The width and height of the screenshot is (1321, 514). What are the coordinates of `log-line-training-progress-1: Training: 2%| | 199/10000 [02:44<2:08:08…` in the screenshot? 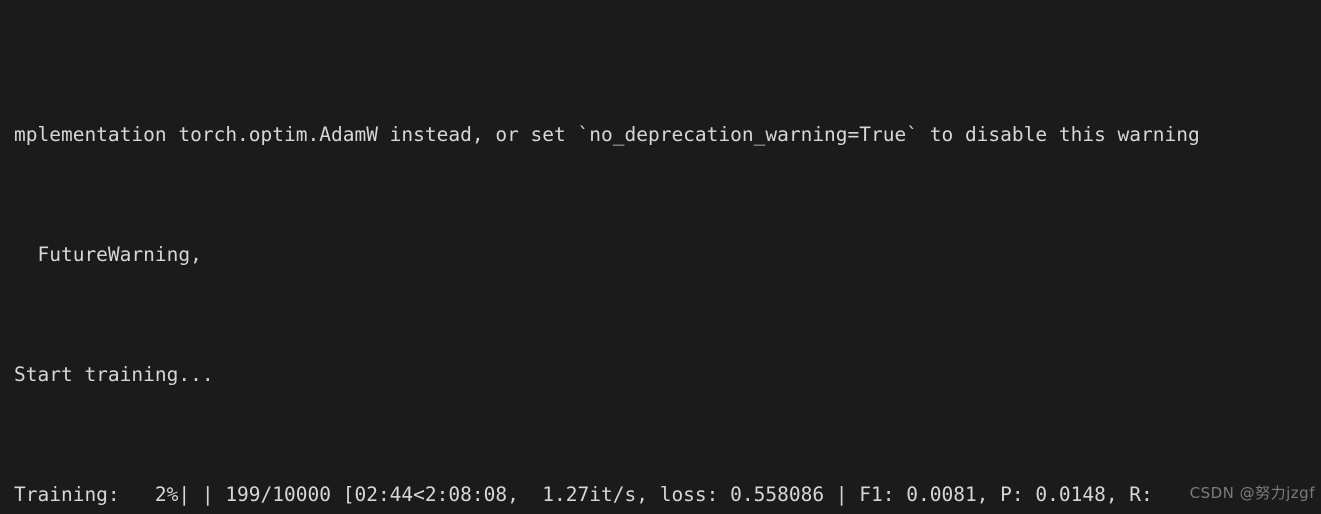 It's located at (583, 494).